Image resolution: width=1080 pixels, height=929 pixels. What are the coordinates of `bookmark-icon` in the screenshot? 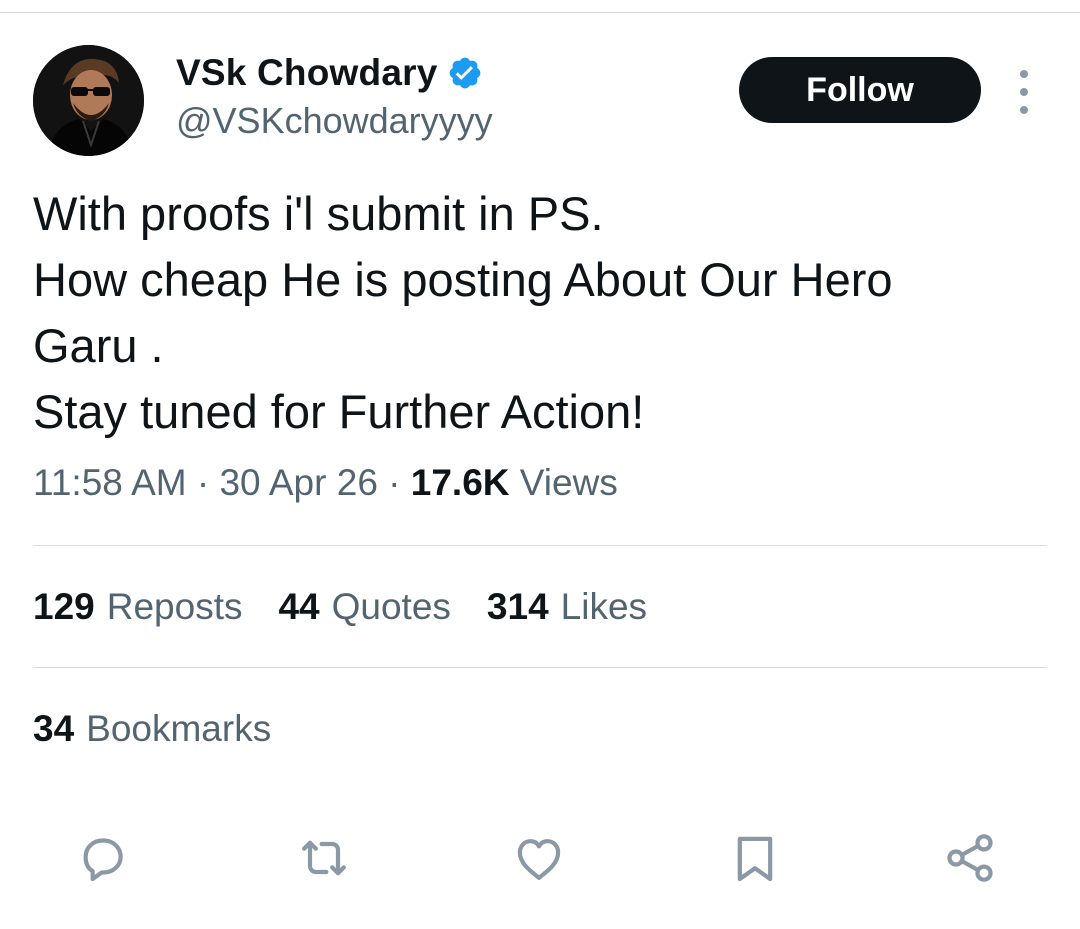 It's located at (755, 859).